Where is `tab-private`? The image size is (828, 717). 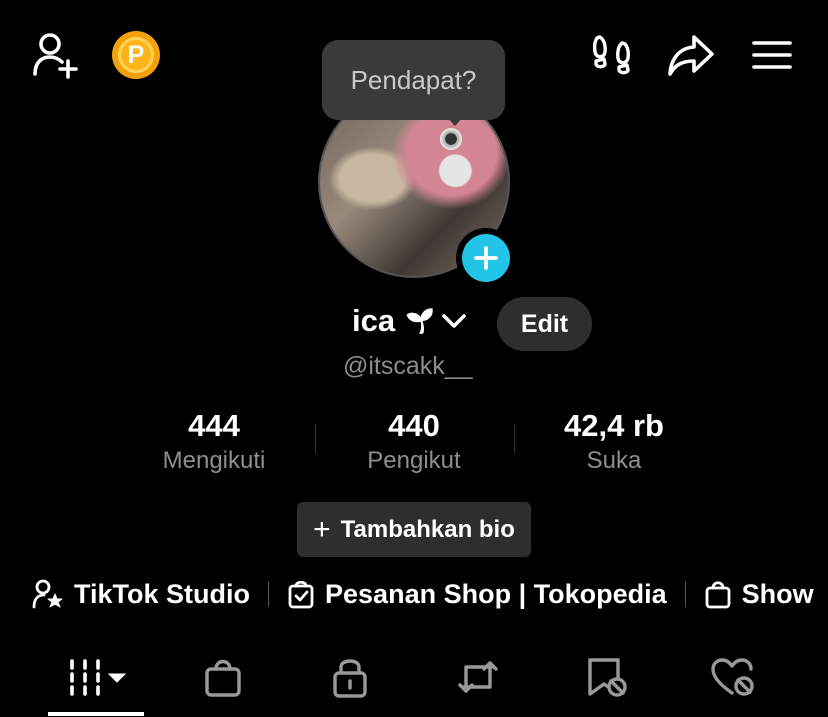
tab-private is located at coordinates (350, 677).